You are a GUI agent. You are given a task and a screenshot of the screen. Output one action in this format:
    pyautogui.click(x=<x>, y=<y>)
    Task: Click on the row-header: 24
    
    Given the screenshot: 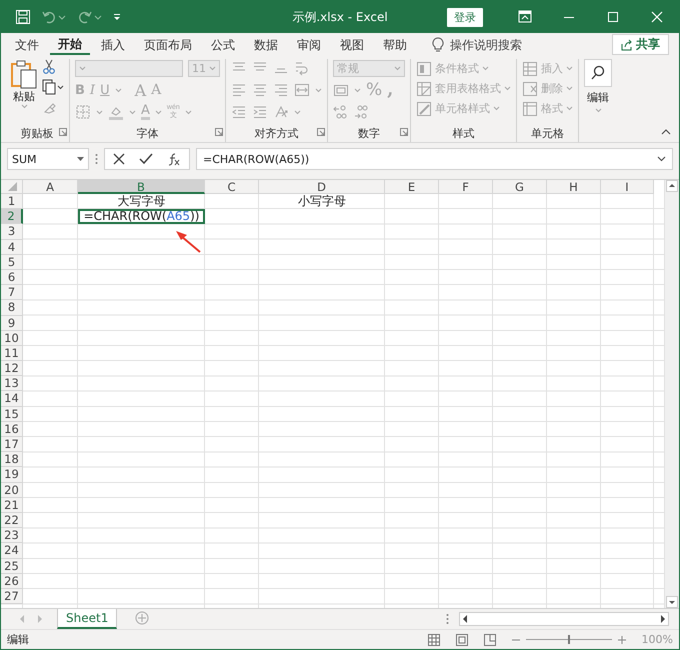 What is the action you would take?
    pyautogui.click(x=12, y=550)
    